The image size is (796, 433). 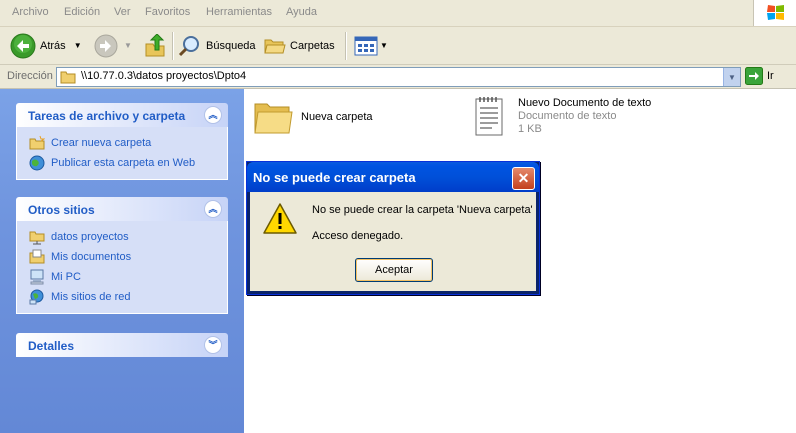 I want to click on text-document-icon, so click(x=489, y=116).